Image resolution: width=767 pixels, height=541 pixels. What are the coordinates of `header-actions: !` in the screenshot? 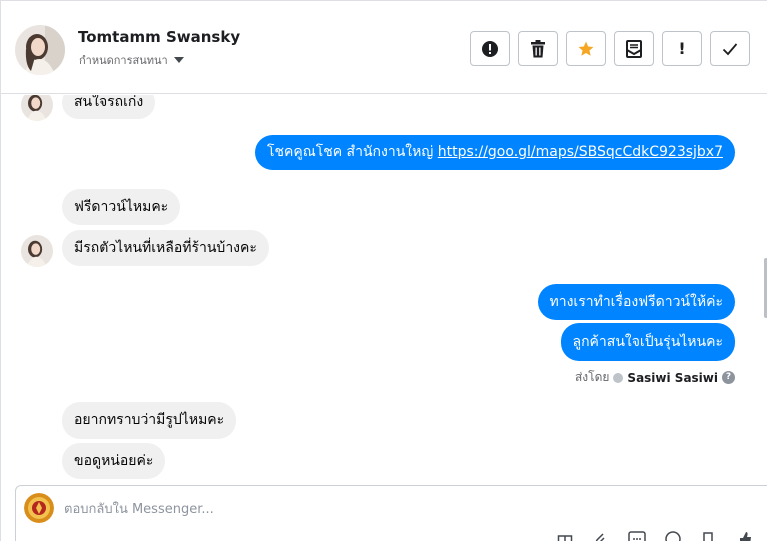 It's located at (610, 48).